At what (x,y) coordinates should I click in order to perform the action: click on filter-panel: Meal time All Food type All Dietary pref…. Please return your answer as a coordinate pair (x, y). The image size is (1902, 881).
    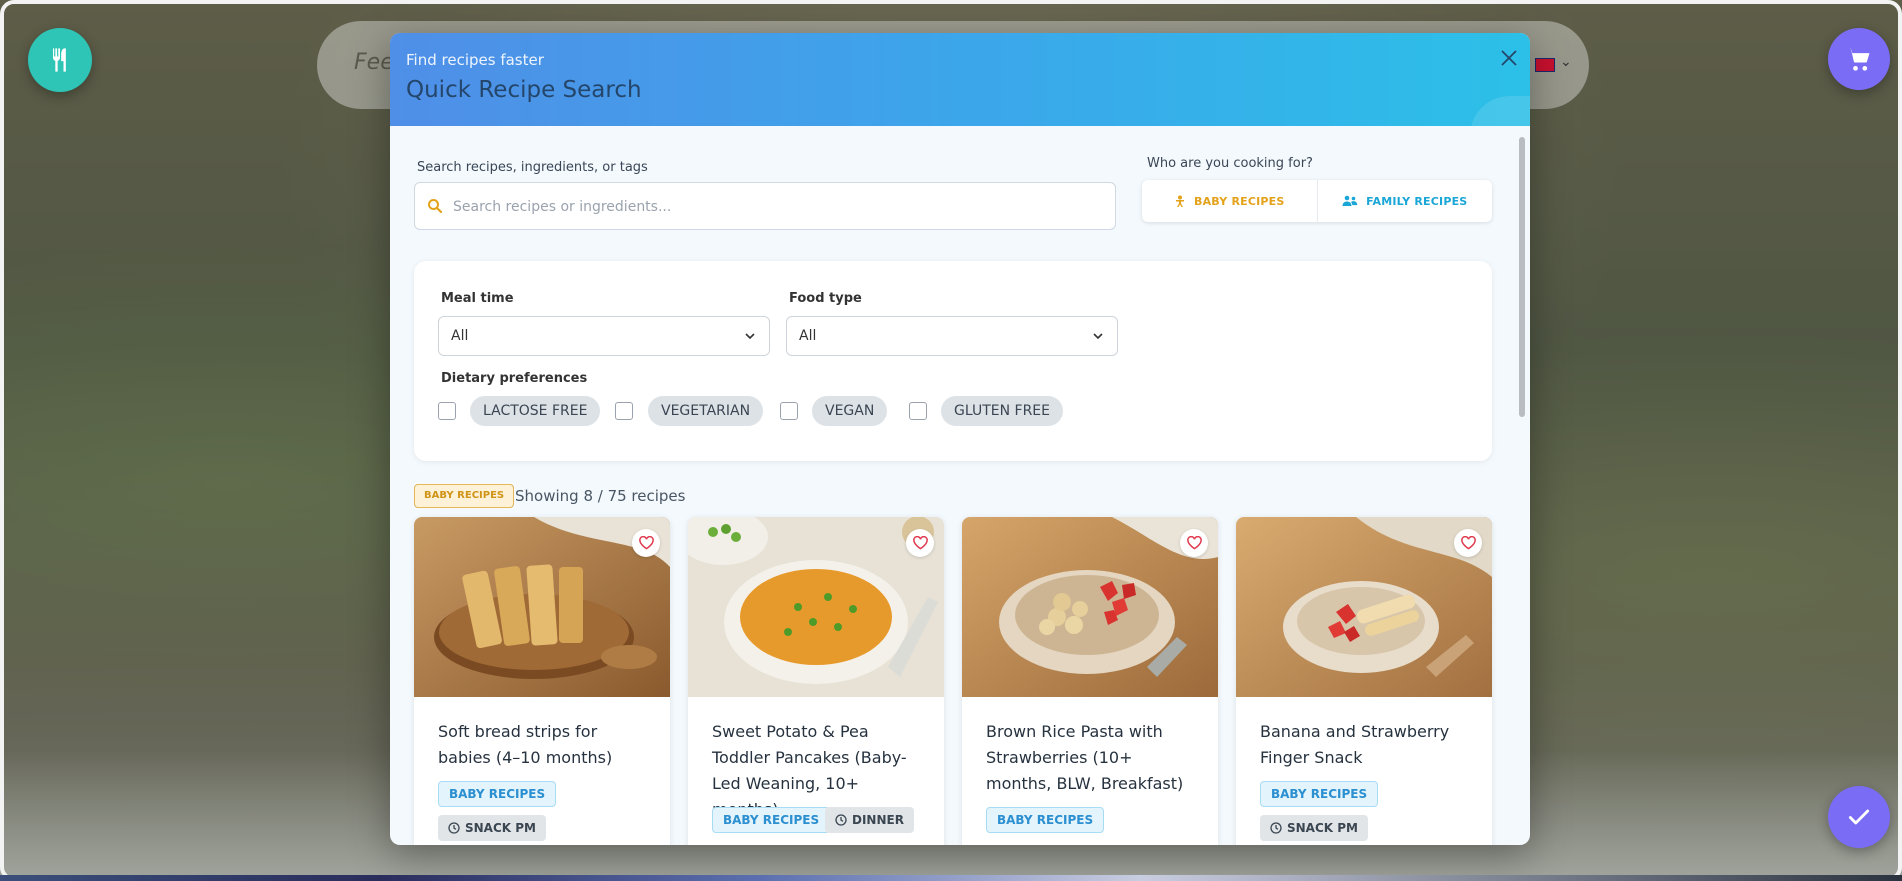
    Looking at the image, I should click on (953, 361).